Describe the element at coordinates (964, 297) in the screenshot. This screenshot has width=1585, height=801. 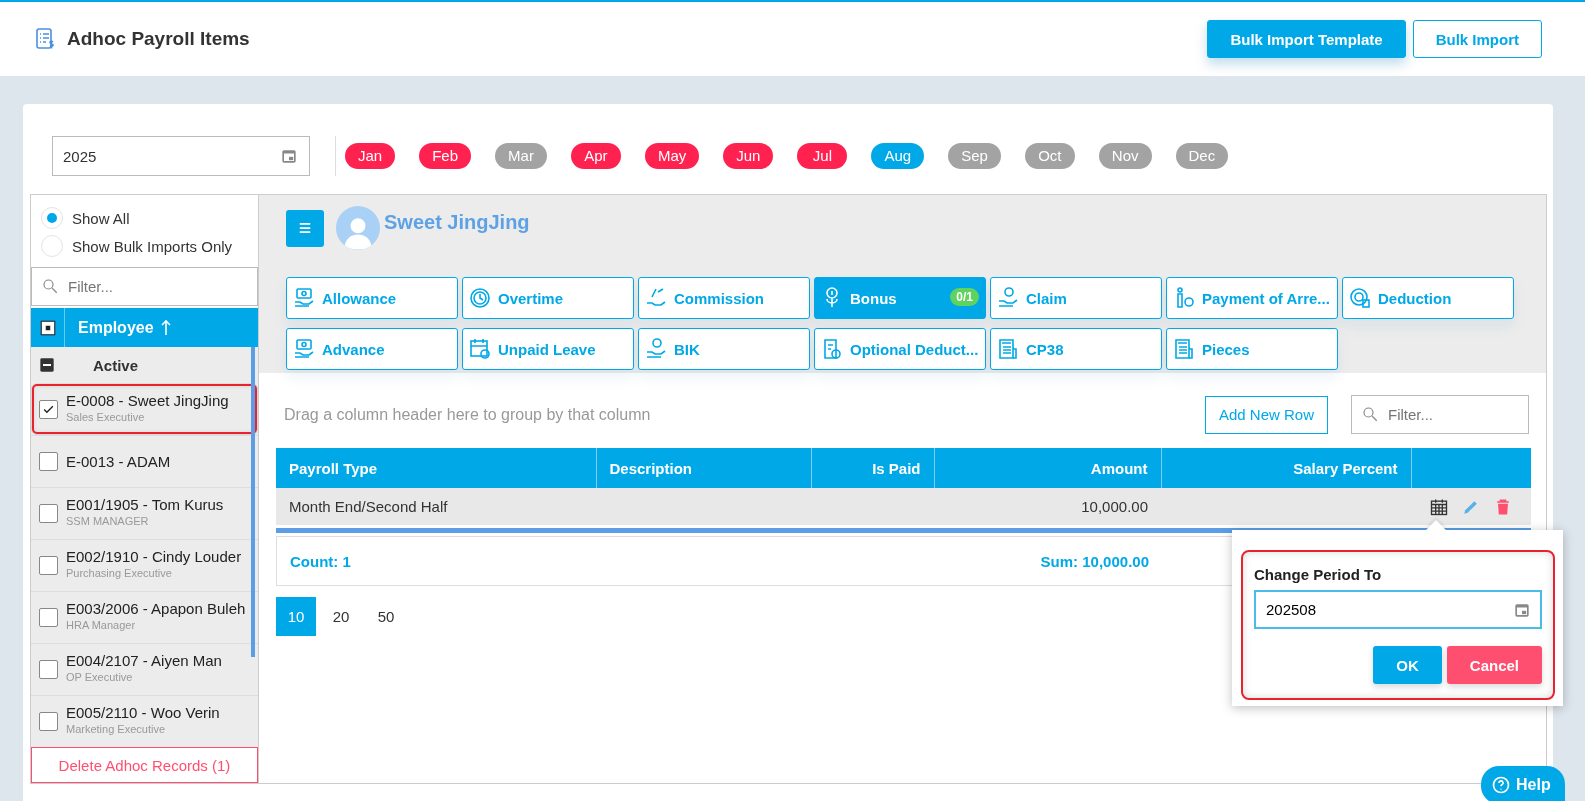
I see `count-badge: 0/1` at that location.